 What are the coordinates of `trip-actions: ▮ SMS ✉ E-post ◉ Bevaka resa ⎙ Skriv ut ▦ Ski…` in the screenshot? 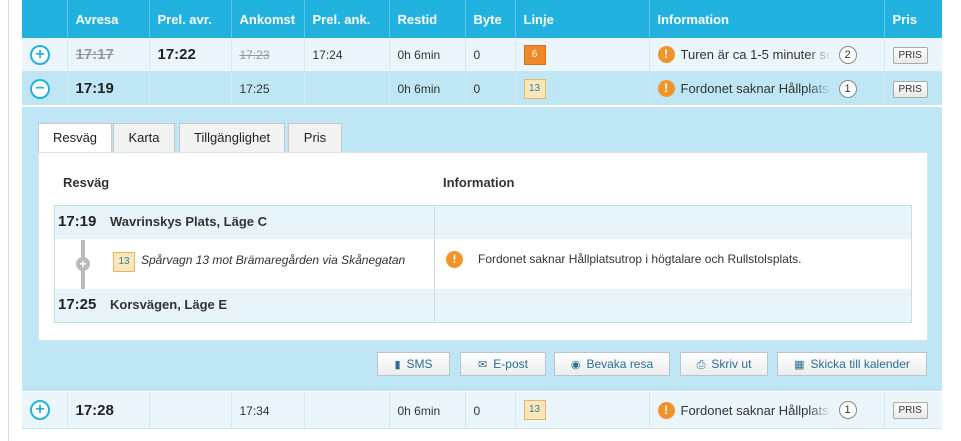 It's located at (482, 364).